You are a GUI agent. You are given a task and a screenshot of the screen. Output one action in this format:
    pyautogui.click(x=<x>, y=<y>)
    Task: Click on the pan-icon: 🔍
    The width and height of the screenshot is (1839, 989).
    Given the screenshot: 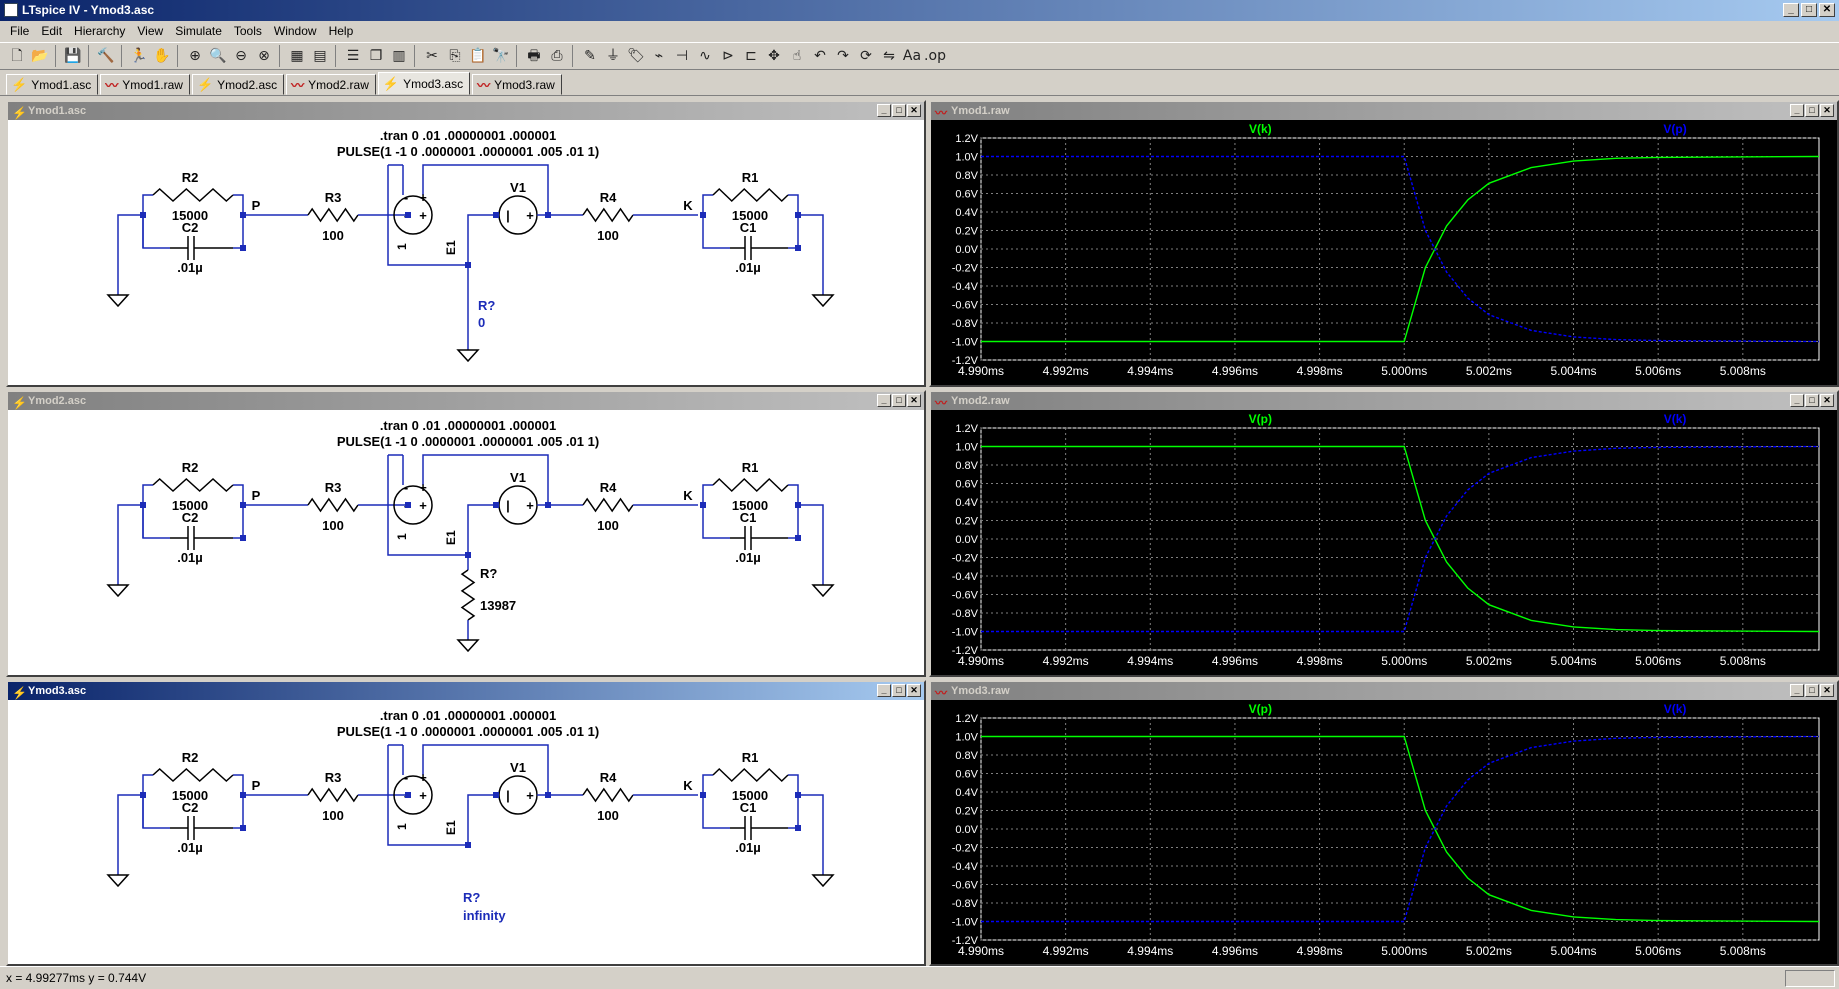 What is the action you would take?
    pyautogui.click(x=218, y=56)
    